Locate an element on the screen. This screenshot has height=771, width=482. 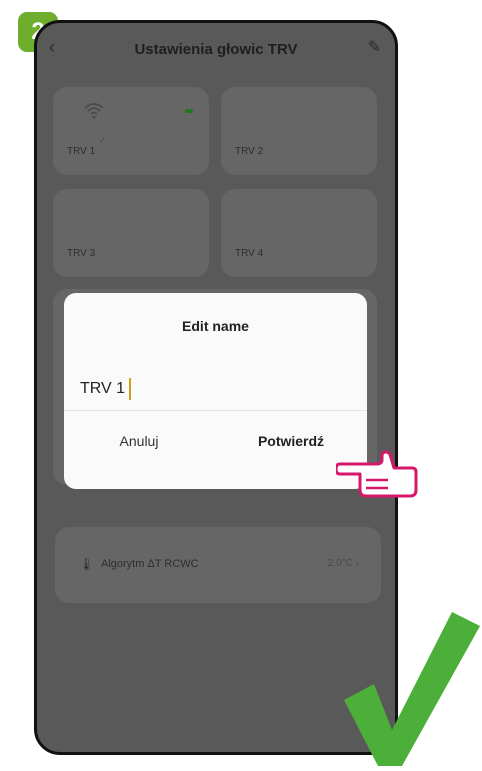
thermometer-icon: 🌡 is located at coordinates (87, 564).